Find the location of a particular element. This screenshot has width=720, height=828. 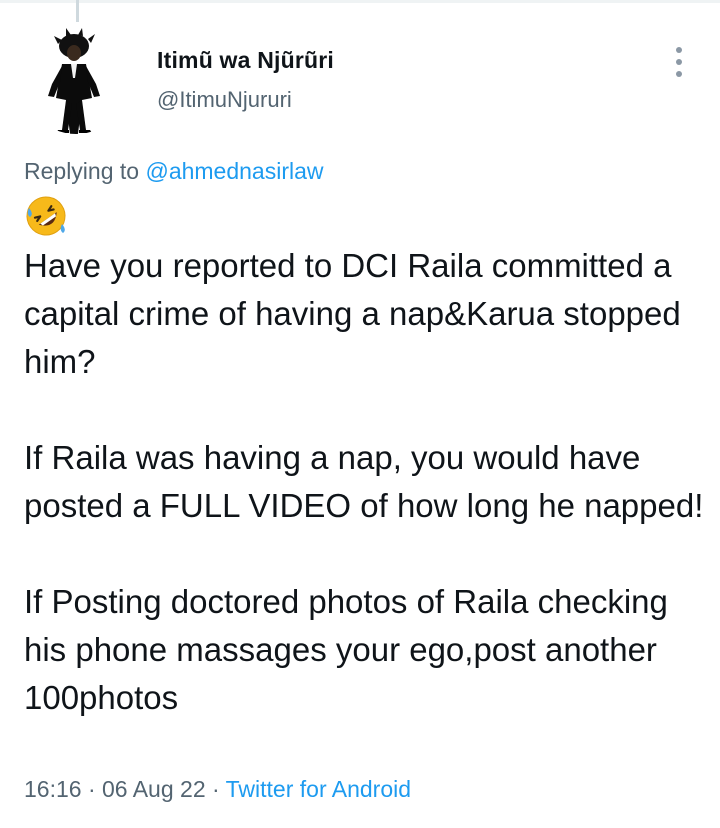

replying-to-label: Replying to is located at coordinates (85, 171).